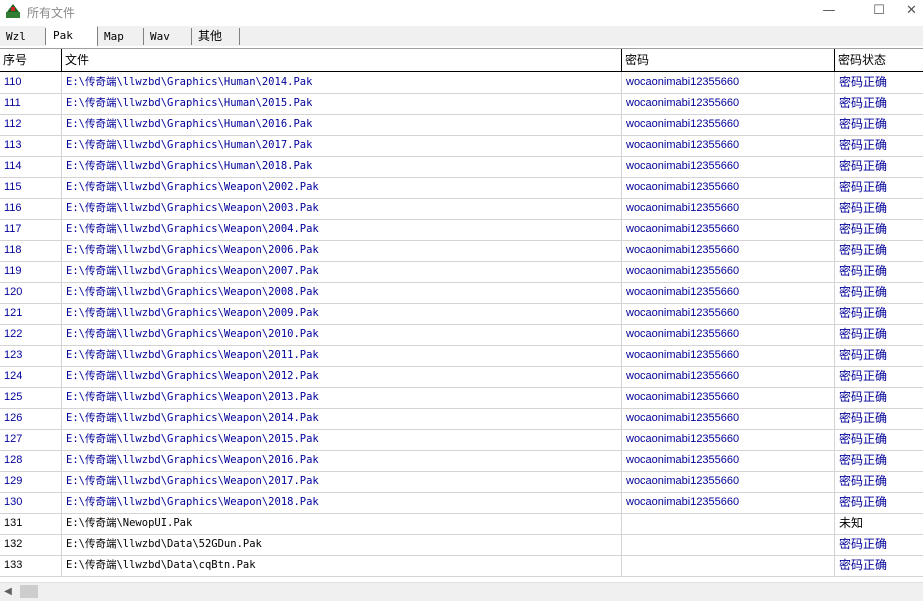 The image size is (923, 601). Describe the element at coordinates (31, 397) in the screenshot. I see `row-index: 125` at that location.